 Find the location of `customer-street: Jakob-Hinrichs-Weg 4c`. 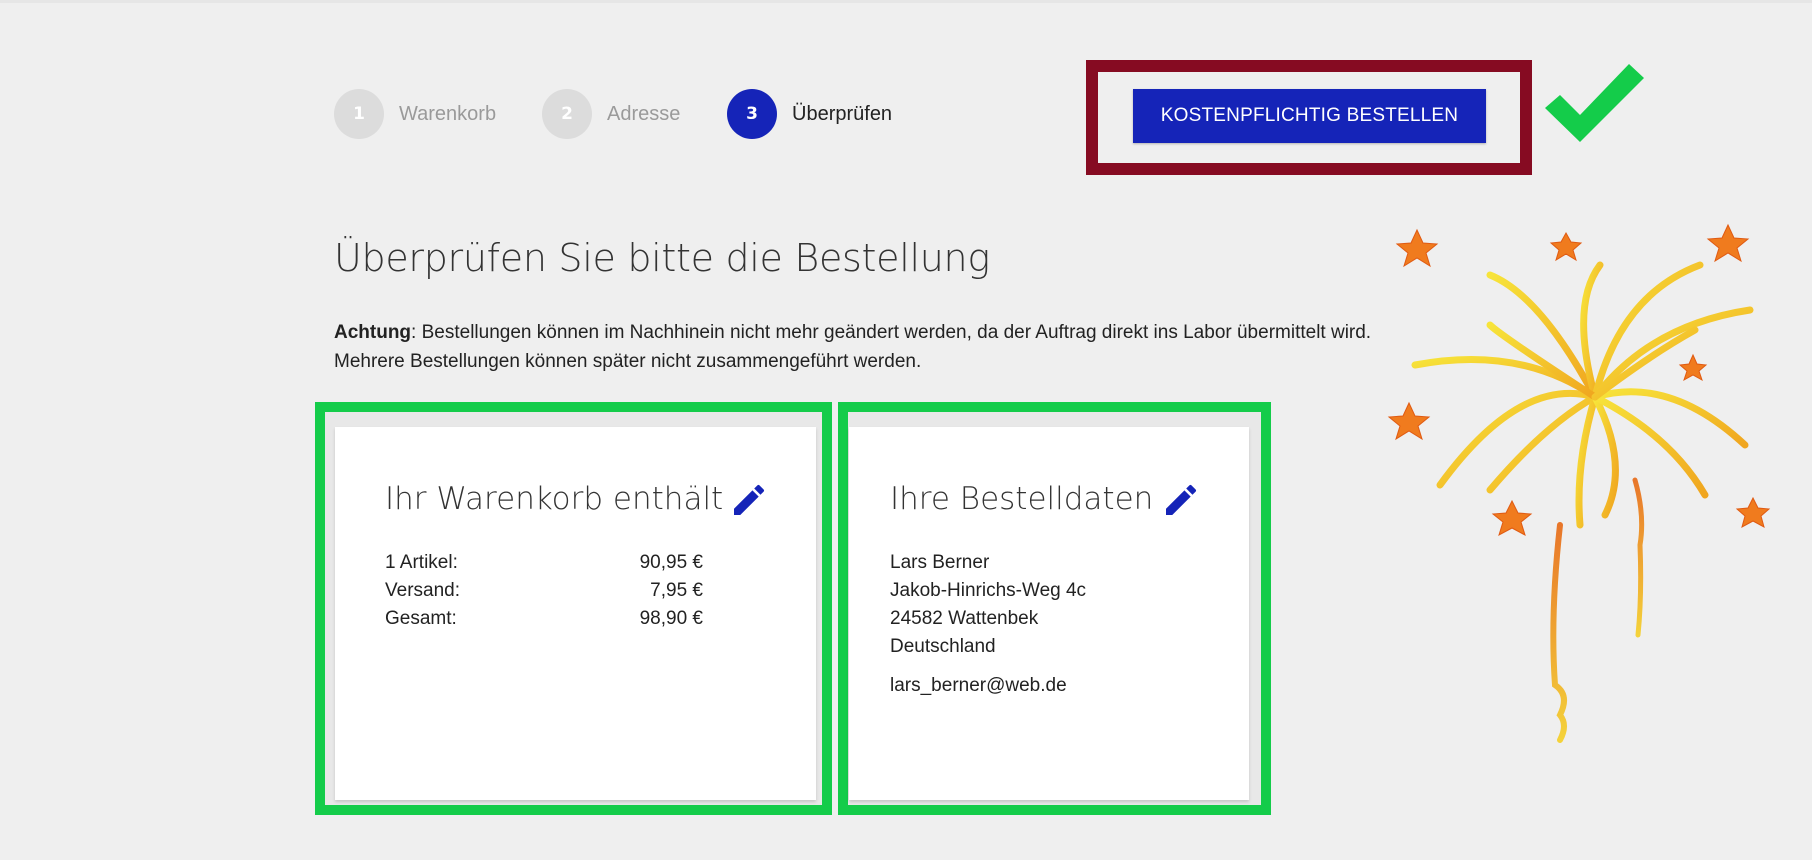

customer-street: Jakob-Hinrichs-Weg 4c is located at coordinates (988, 590).